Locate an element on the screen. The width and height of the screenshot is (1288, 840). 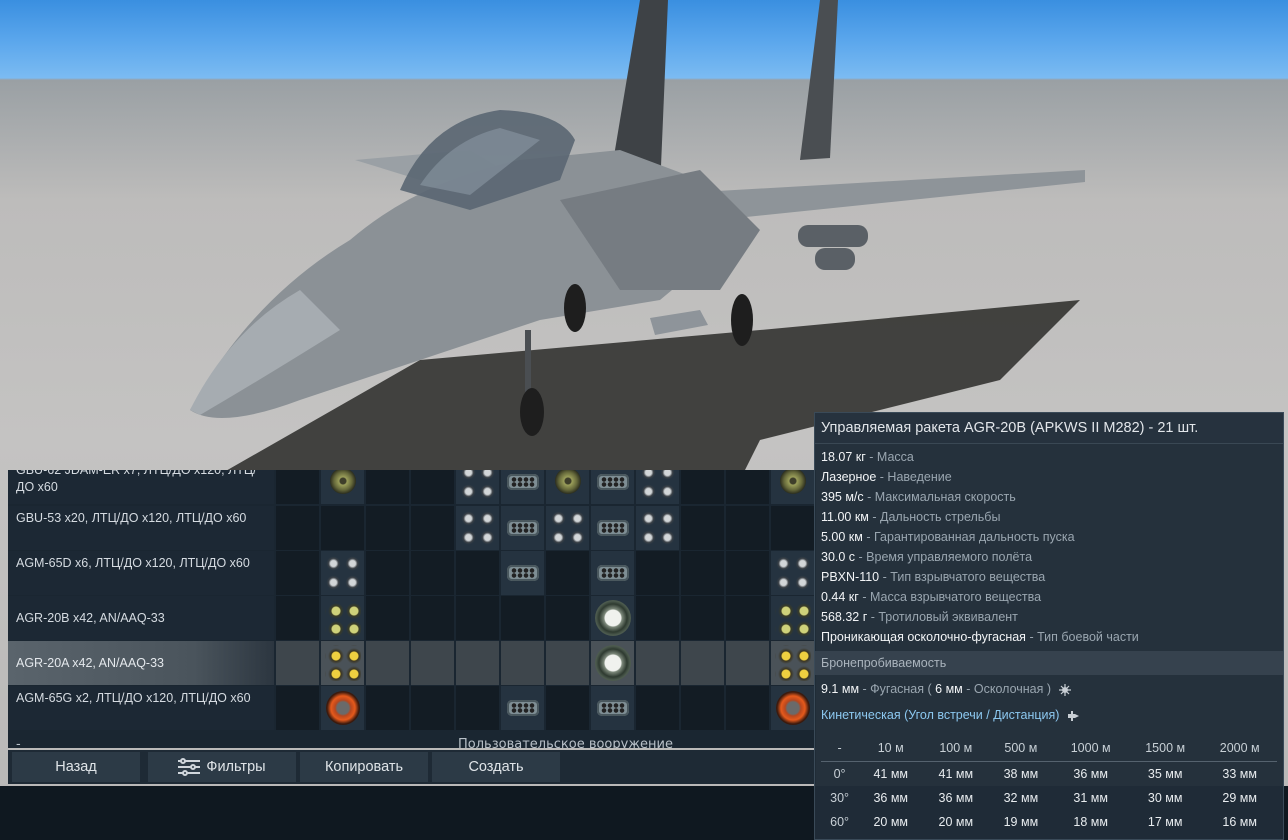
loadout-row: GBU-53 x20, ЛТЦ/ДО x120, ЛТЦ/ДО x60 is located at coordinates (412, 528).